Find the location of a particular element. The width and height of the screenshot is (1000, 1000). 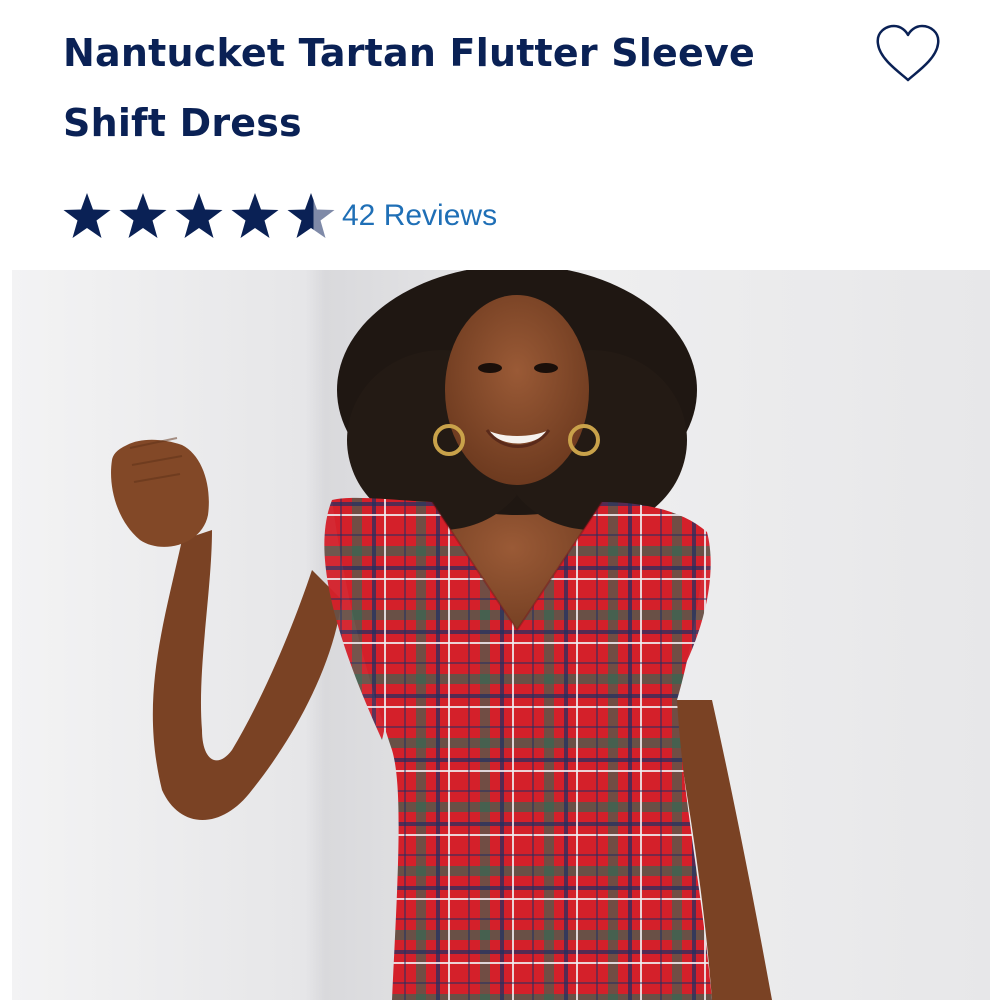

wishlist-button is located at coordinates (908, 54).